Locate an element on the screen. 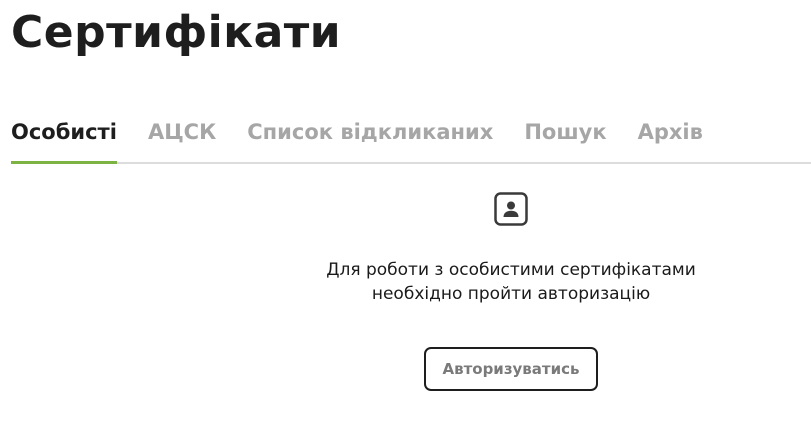 This screenshot has width=811, height=429. message-line-2: необхідно пройти авторизацію is located at coordinates (511, 294).